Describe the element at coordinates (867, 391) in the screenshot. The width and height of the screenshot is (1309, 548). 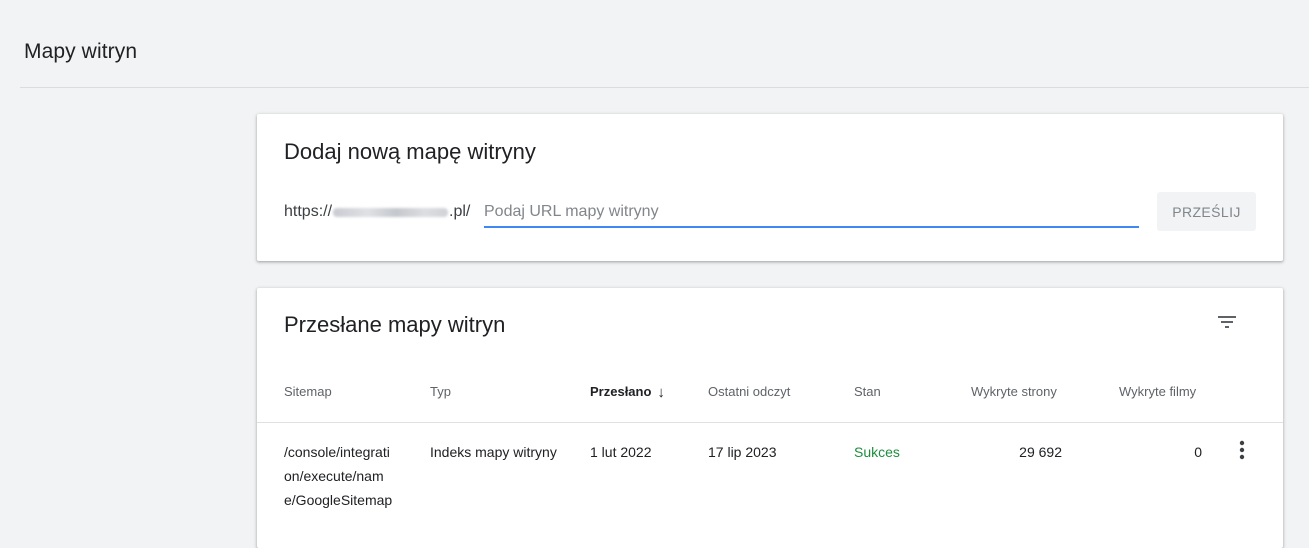
I see `column-header-status: Stan` at that location.